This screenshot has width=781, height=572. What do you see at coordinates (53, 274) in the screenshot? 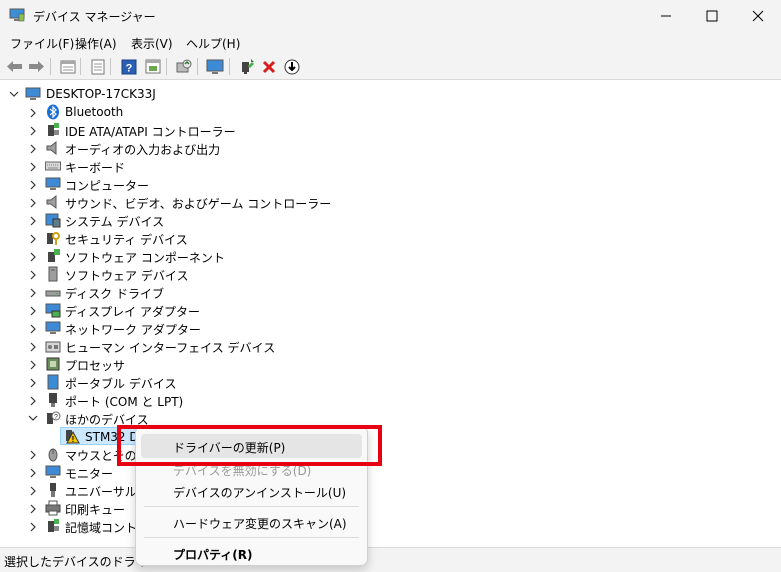
I see `software-device-icon` at bounding box center [53, 274].